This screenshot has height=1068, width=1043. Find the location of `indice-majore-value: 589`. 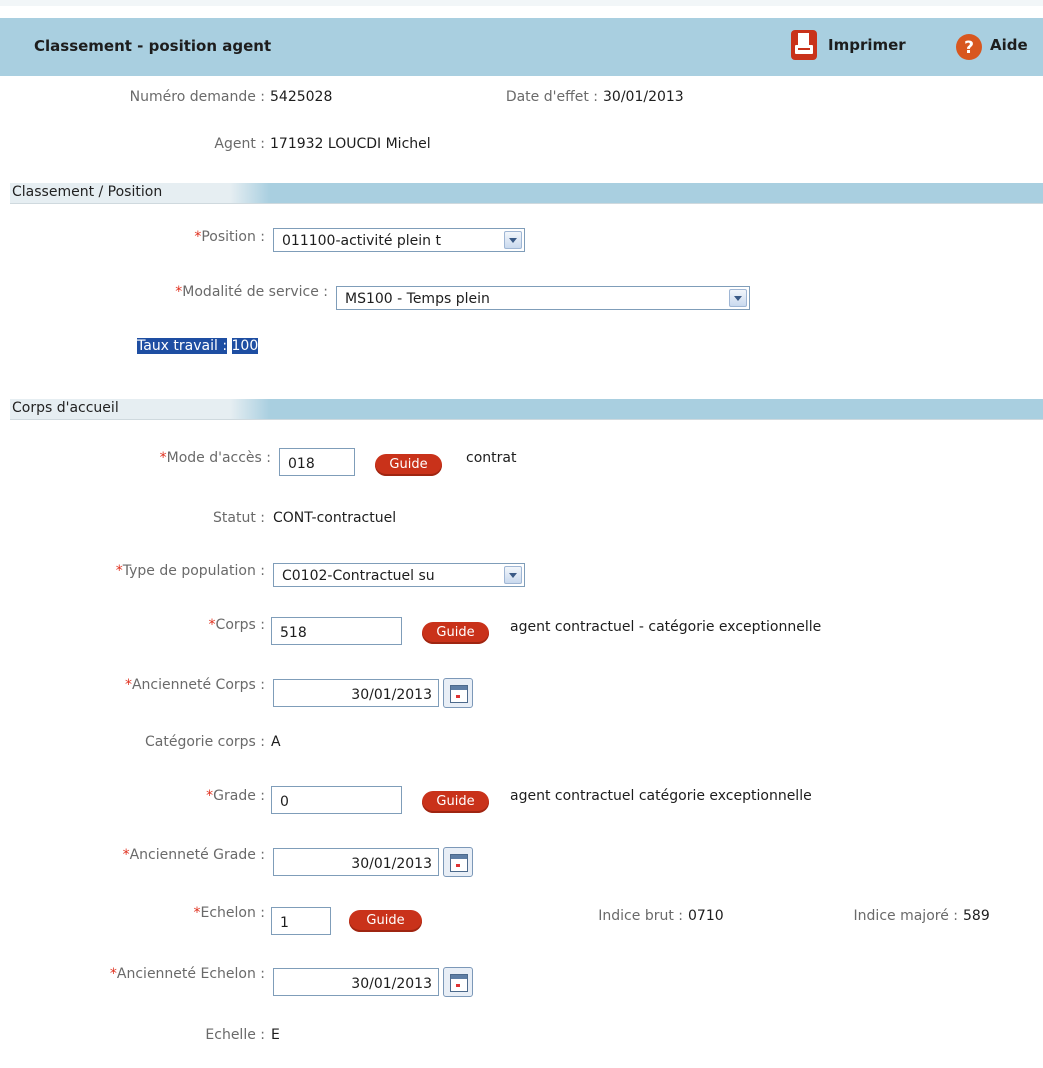

indice-majore-value: 589 is located at coordinates (976, 916).